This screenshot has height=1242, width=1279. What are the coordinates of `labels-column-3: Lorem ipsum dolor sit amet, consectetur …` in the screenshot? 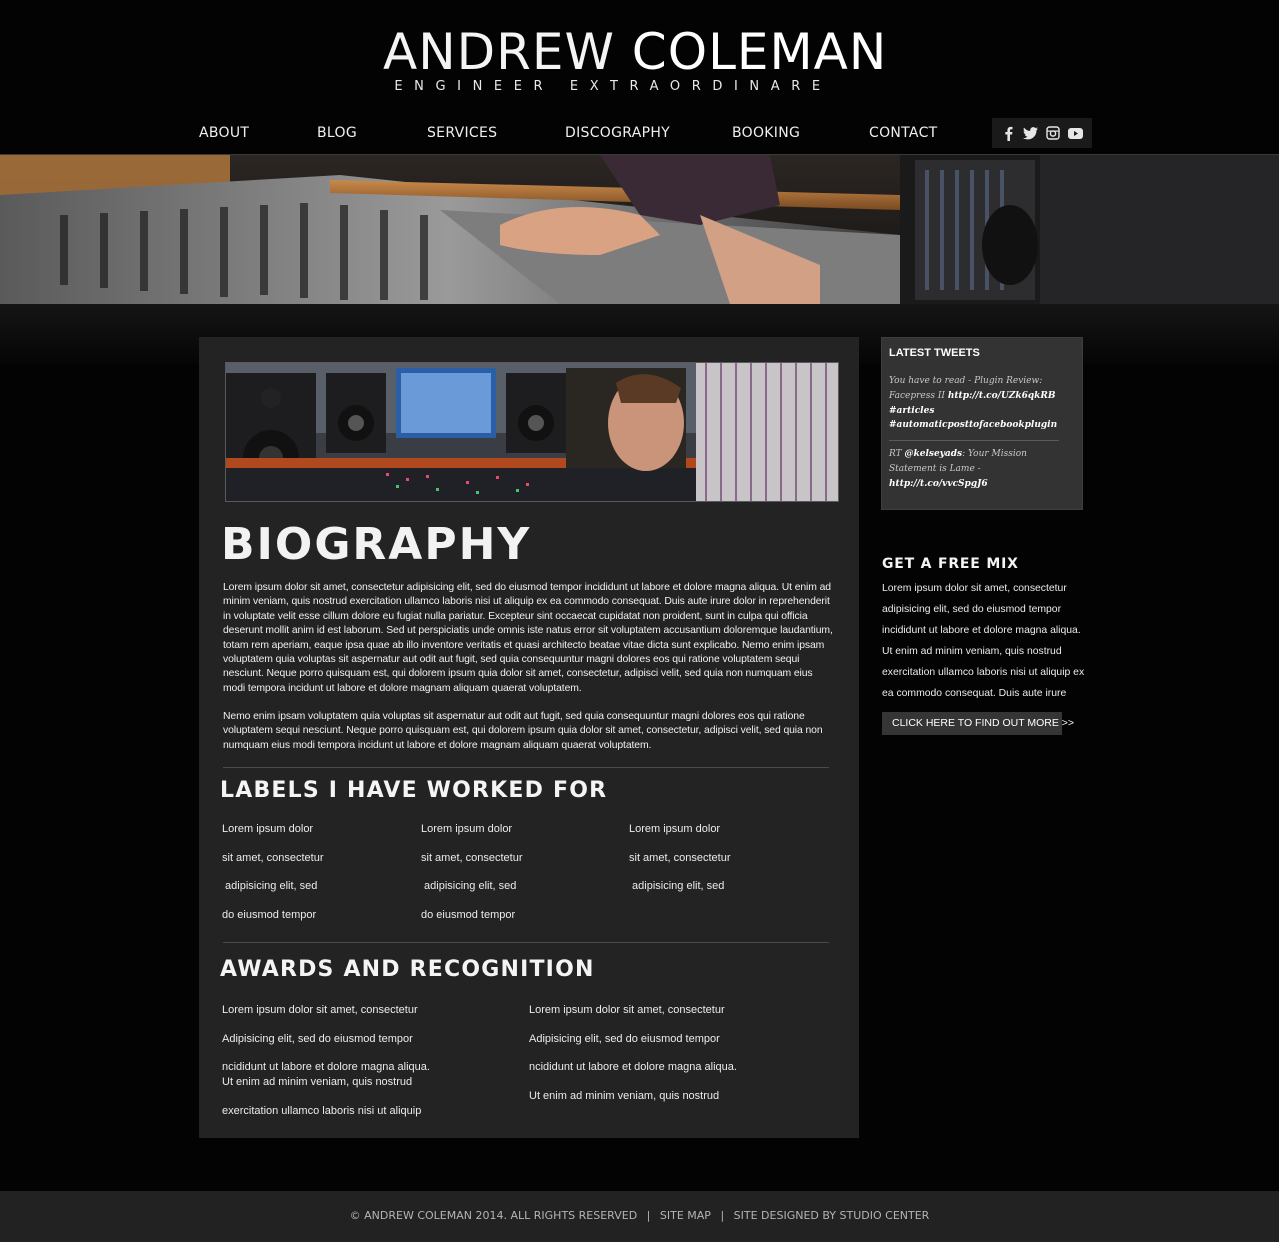 It's located at (680, 865).